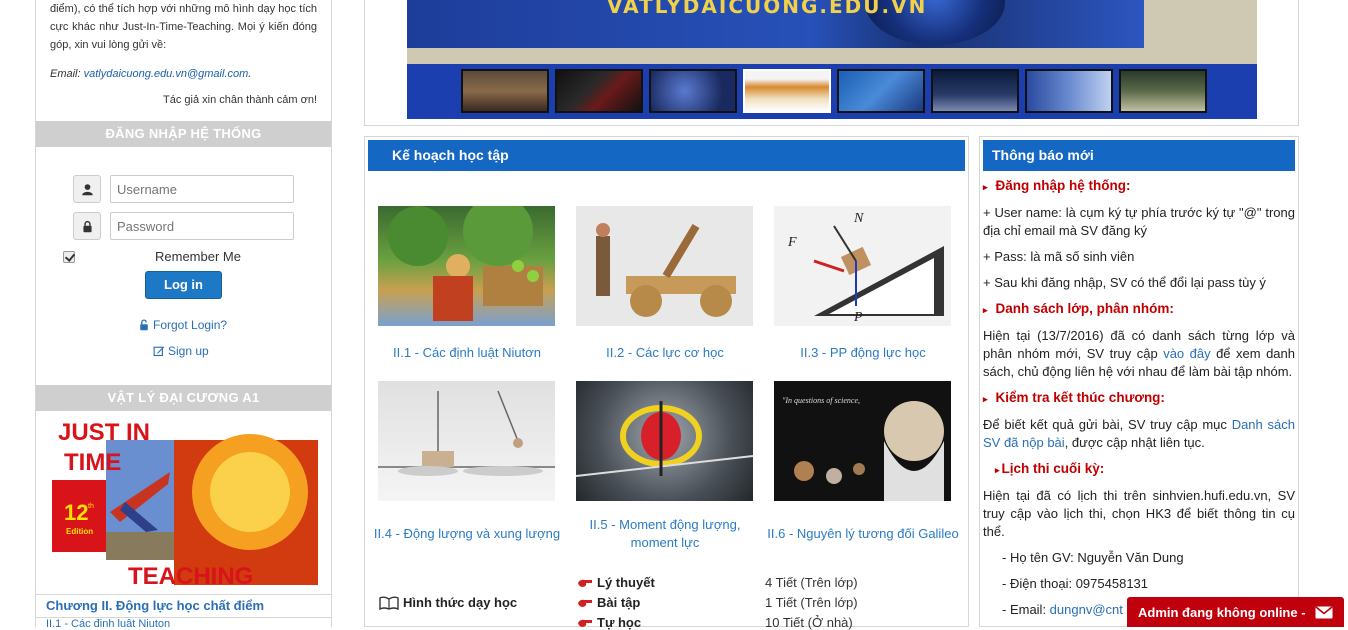 This screenshot has width=1348, height=630. What do you see at coordinates (787, 91) in the screenshot?
I see `thumbnail-active` at bounding box center [787, 91].